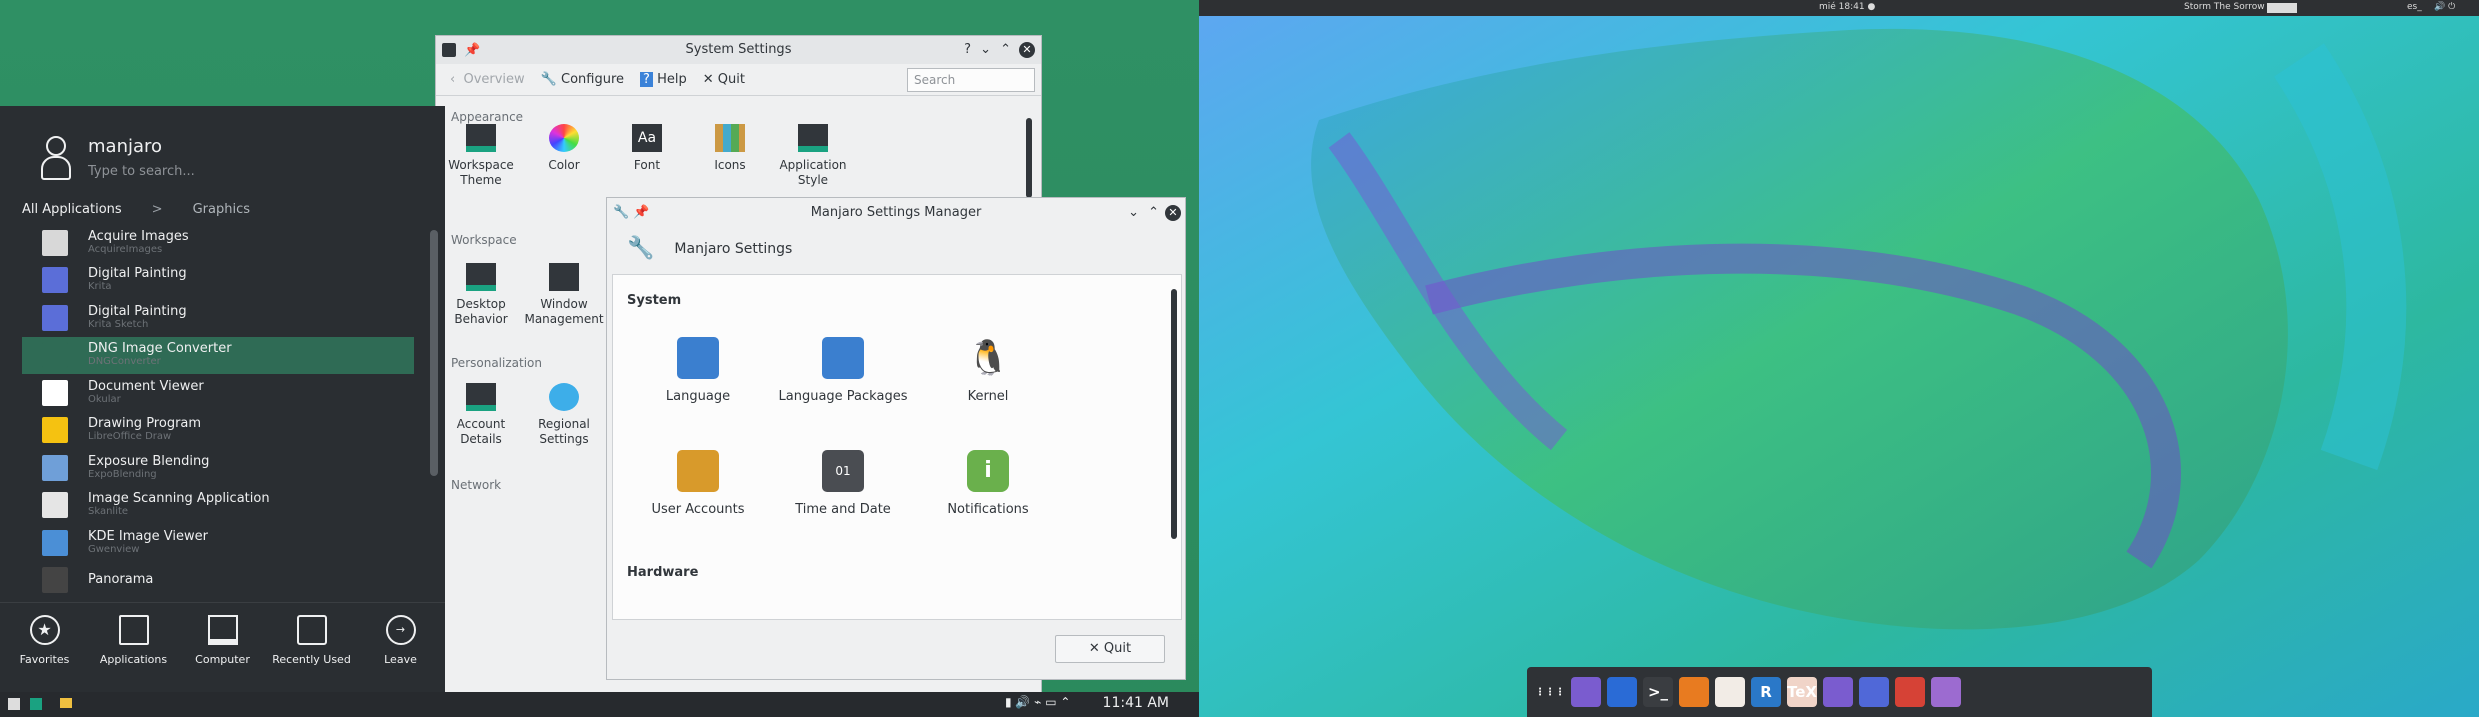 This screenshot has width=2479, height=717. Describe the element at coordinates (218, 393) in the screenshot. I see `list-item: Document Viewer Okular` at that location.